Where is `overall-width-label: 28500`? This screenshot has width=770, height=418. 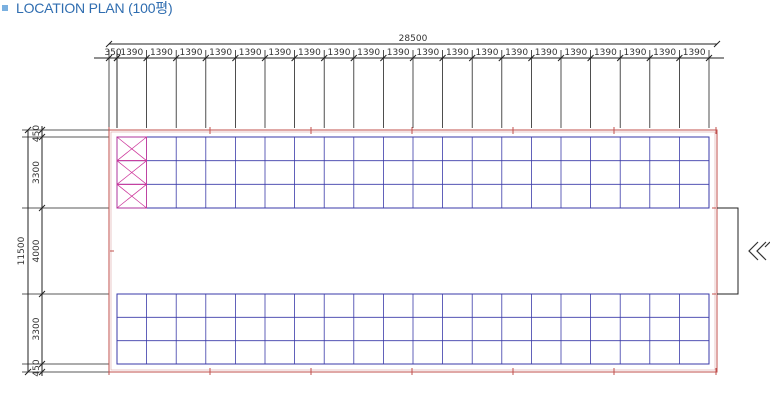 overall-width-label: 28500 is located at coordinates (413, 39).